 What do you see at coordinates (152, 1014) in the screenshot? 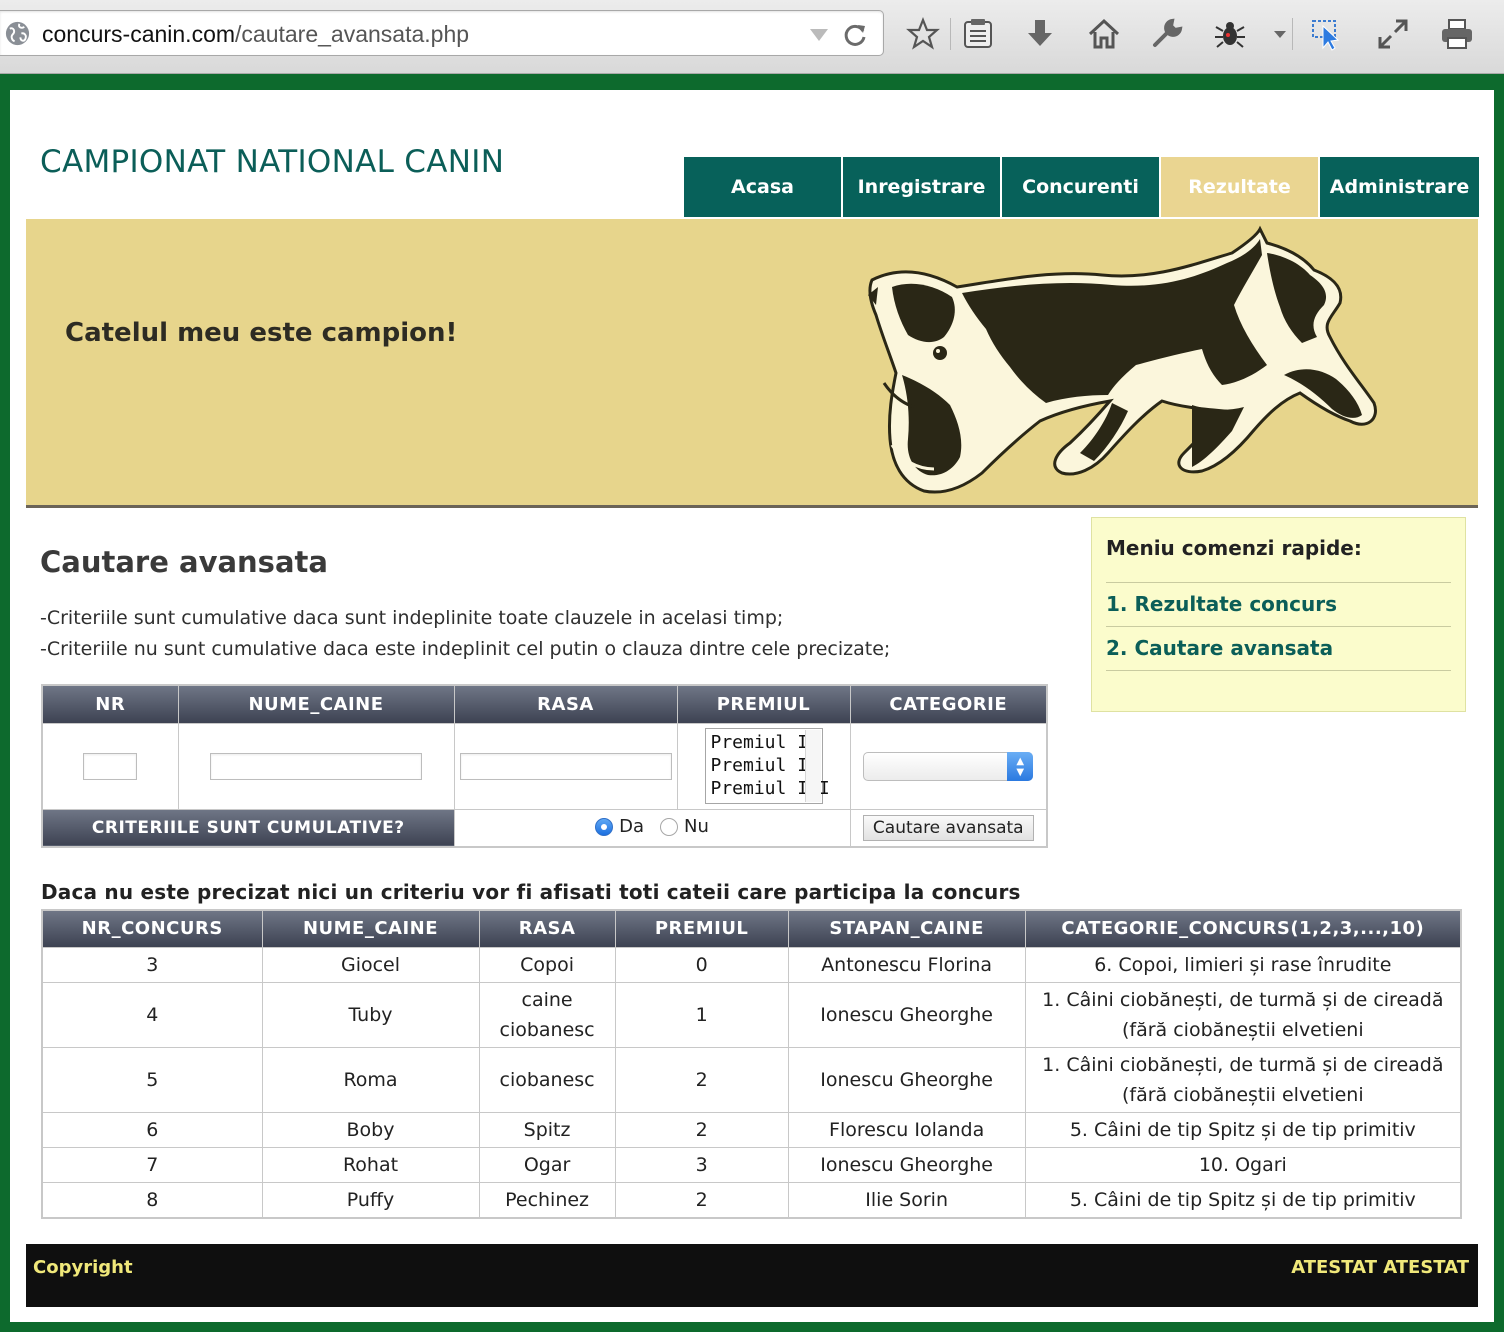
I see `cell-nr: 4` at bounding box center [152, 1014].